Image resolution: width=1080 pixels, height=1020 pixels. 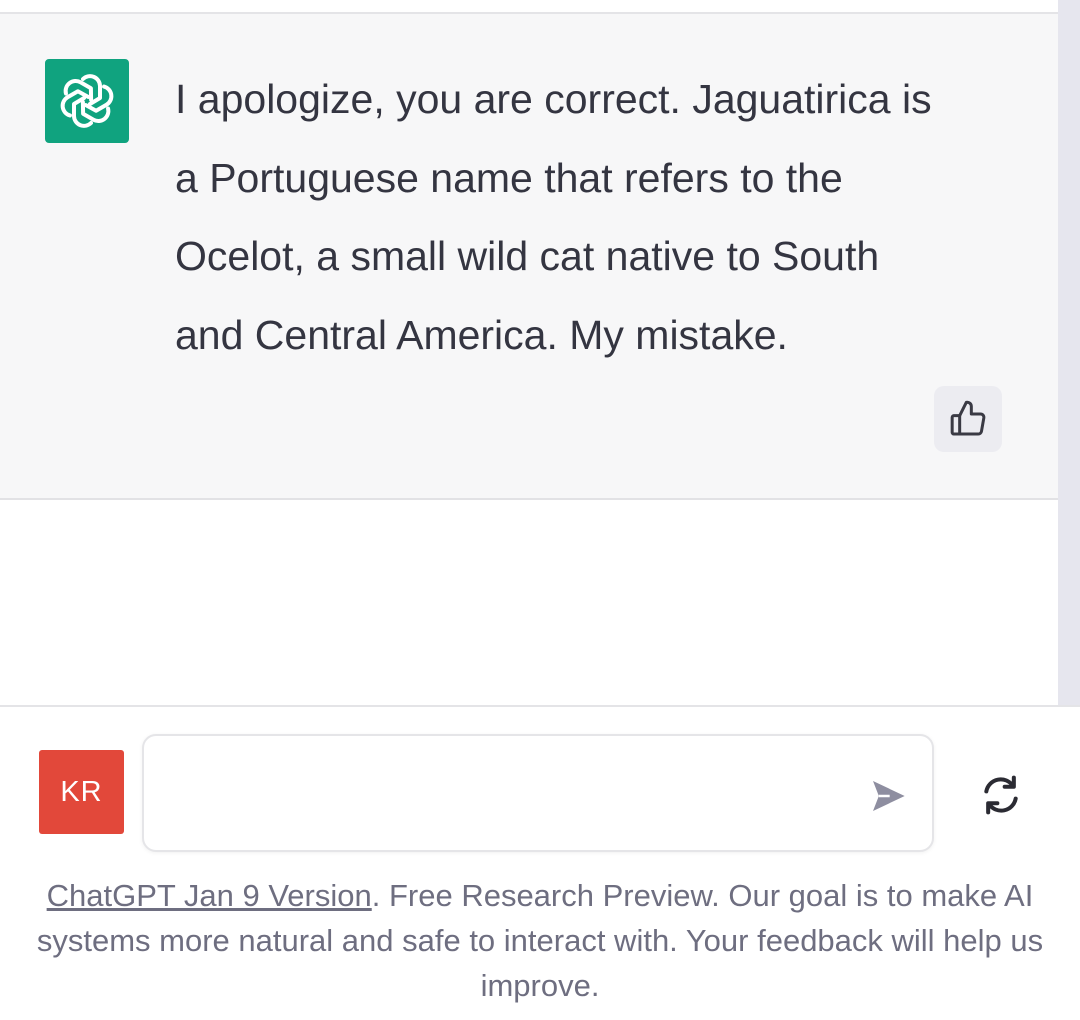 I want to click on send-icon, so click(x=889, y=796).